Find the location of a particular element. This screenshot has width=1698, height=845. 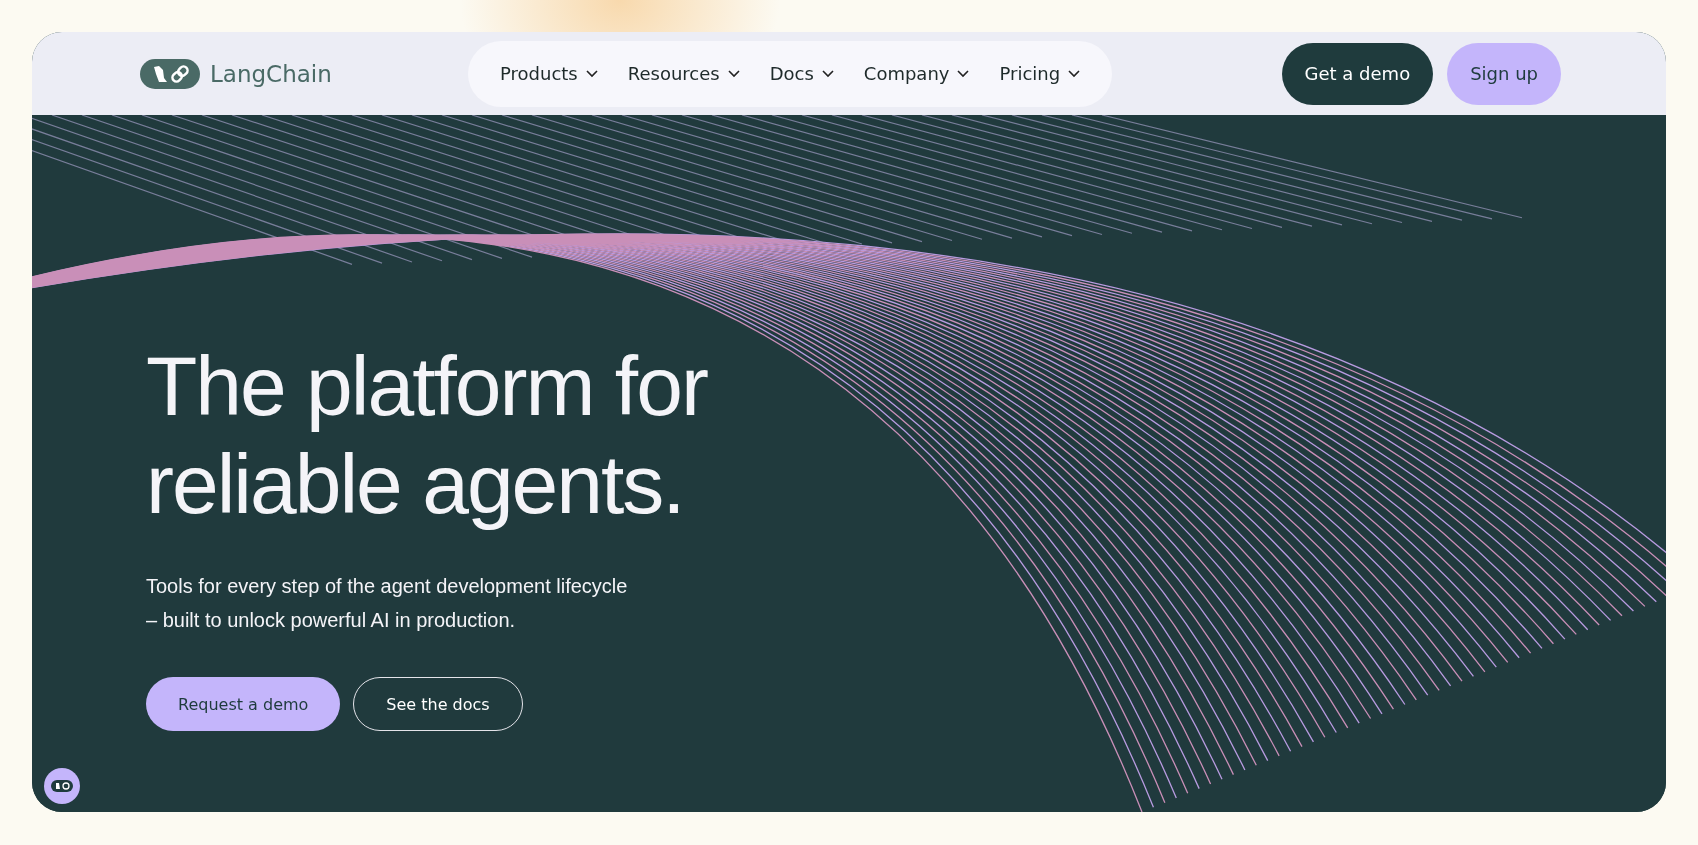

hero-headline: The platform for reliable agents. is located at coordinates (427, 435).